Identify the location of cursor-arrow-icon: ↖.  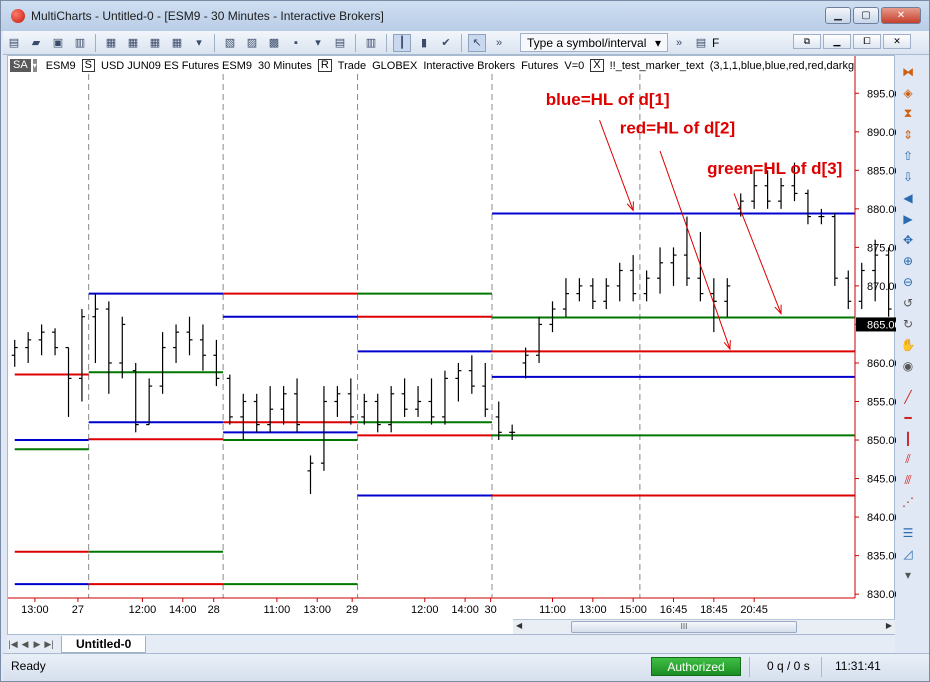
(477, 42).